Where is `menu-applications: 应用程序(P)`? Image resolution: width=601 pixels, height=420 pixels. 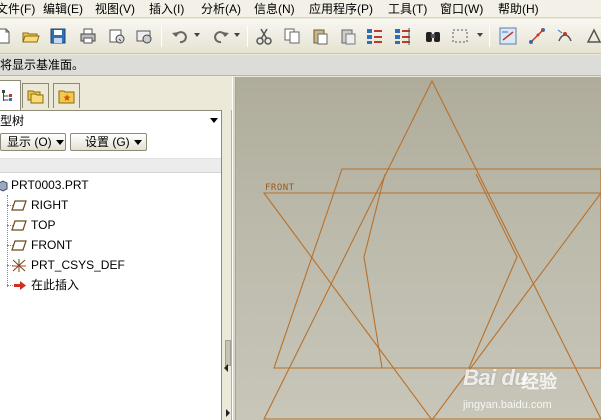 menu-applications: 应用程序(P) is located at coordinates (341, 9).